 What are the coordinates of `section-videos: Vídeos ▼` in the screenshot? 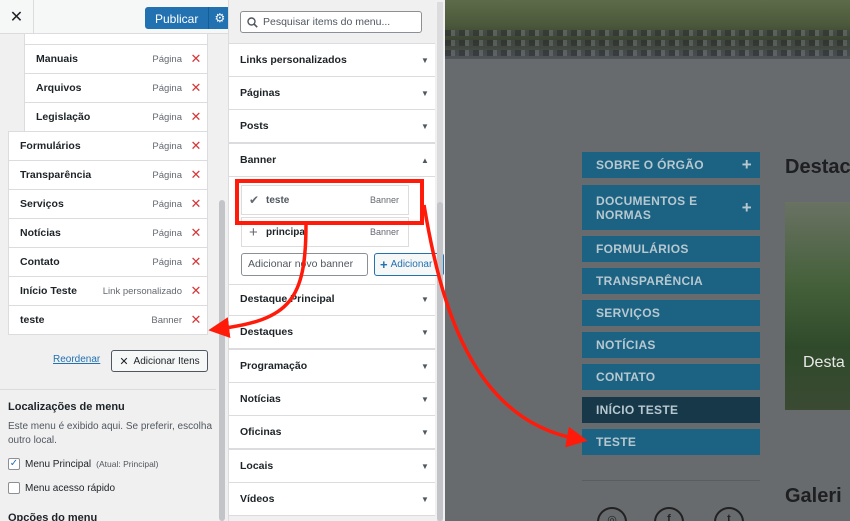 It's located at (332, 499).